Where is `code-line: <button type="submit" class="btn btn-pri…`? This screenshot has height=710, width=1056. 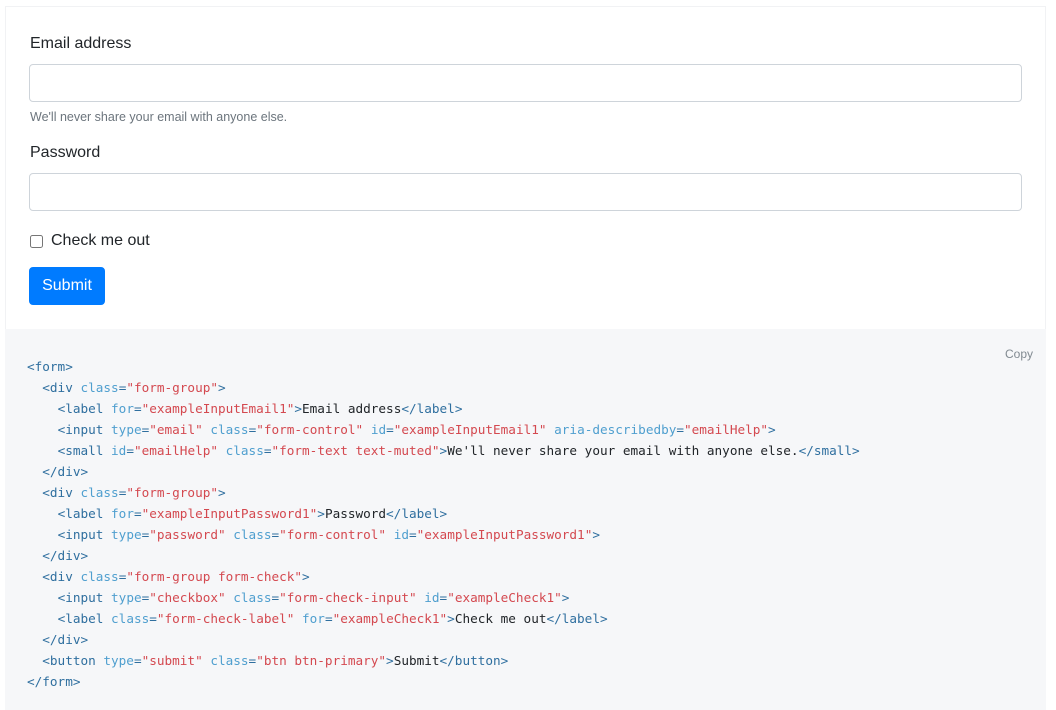 code-line: <button type="submit" class="btn btn-pri… is located at coordinates (275, 660).